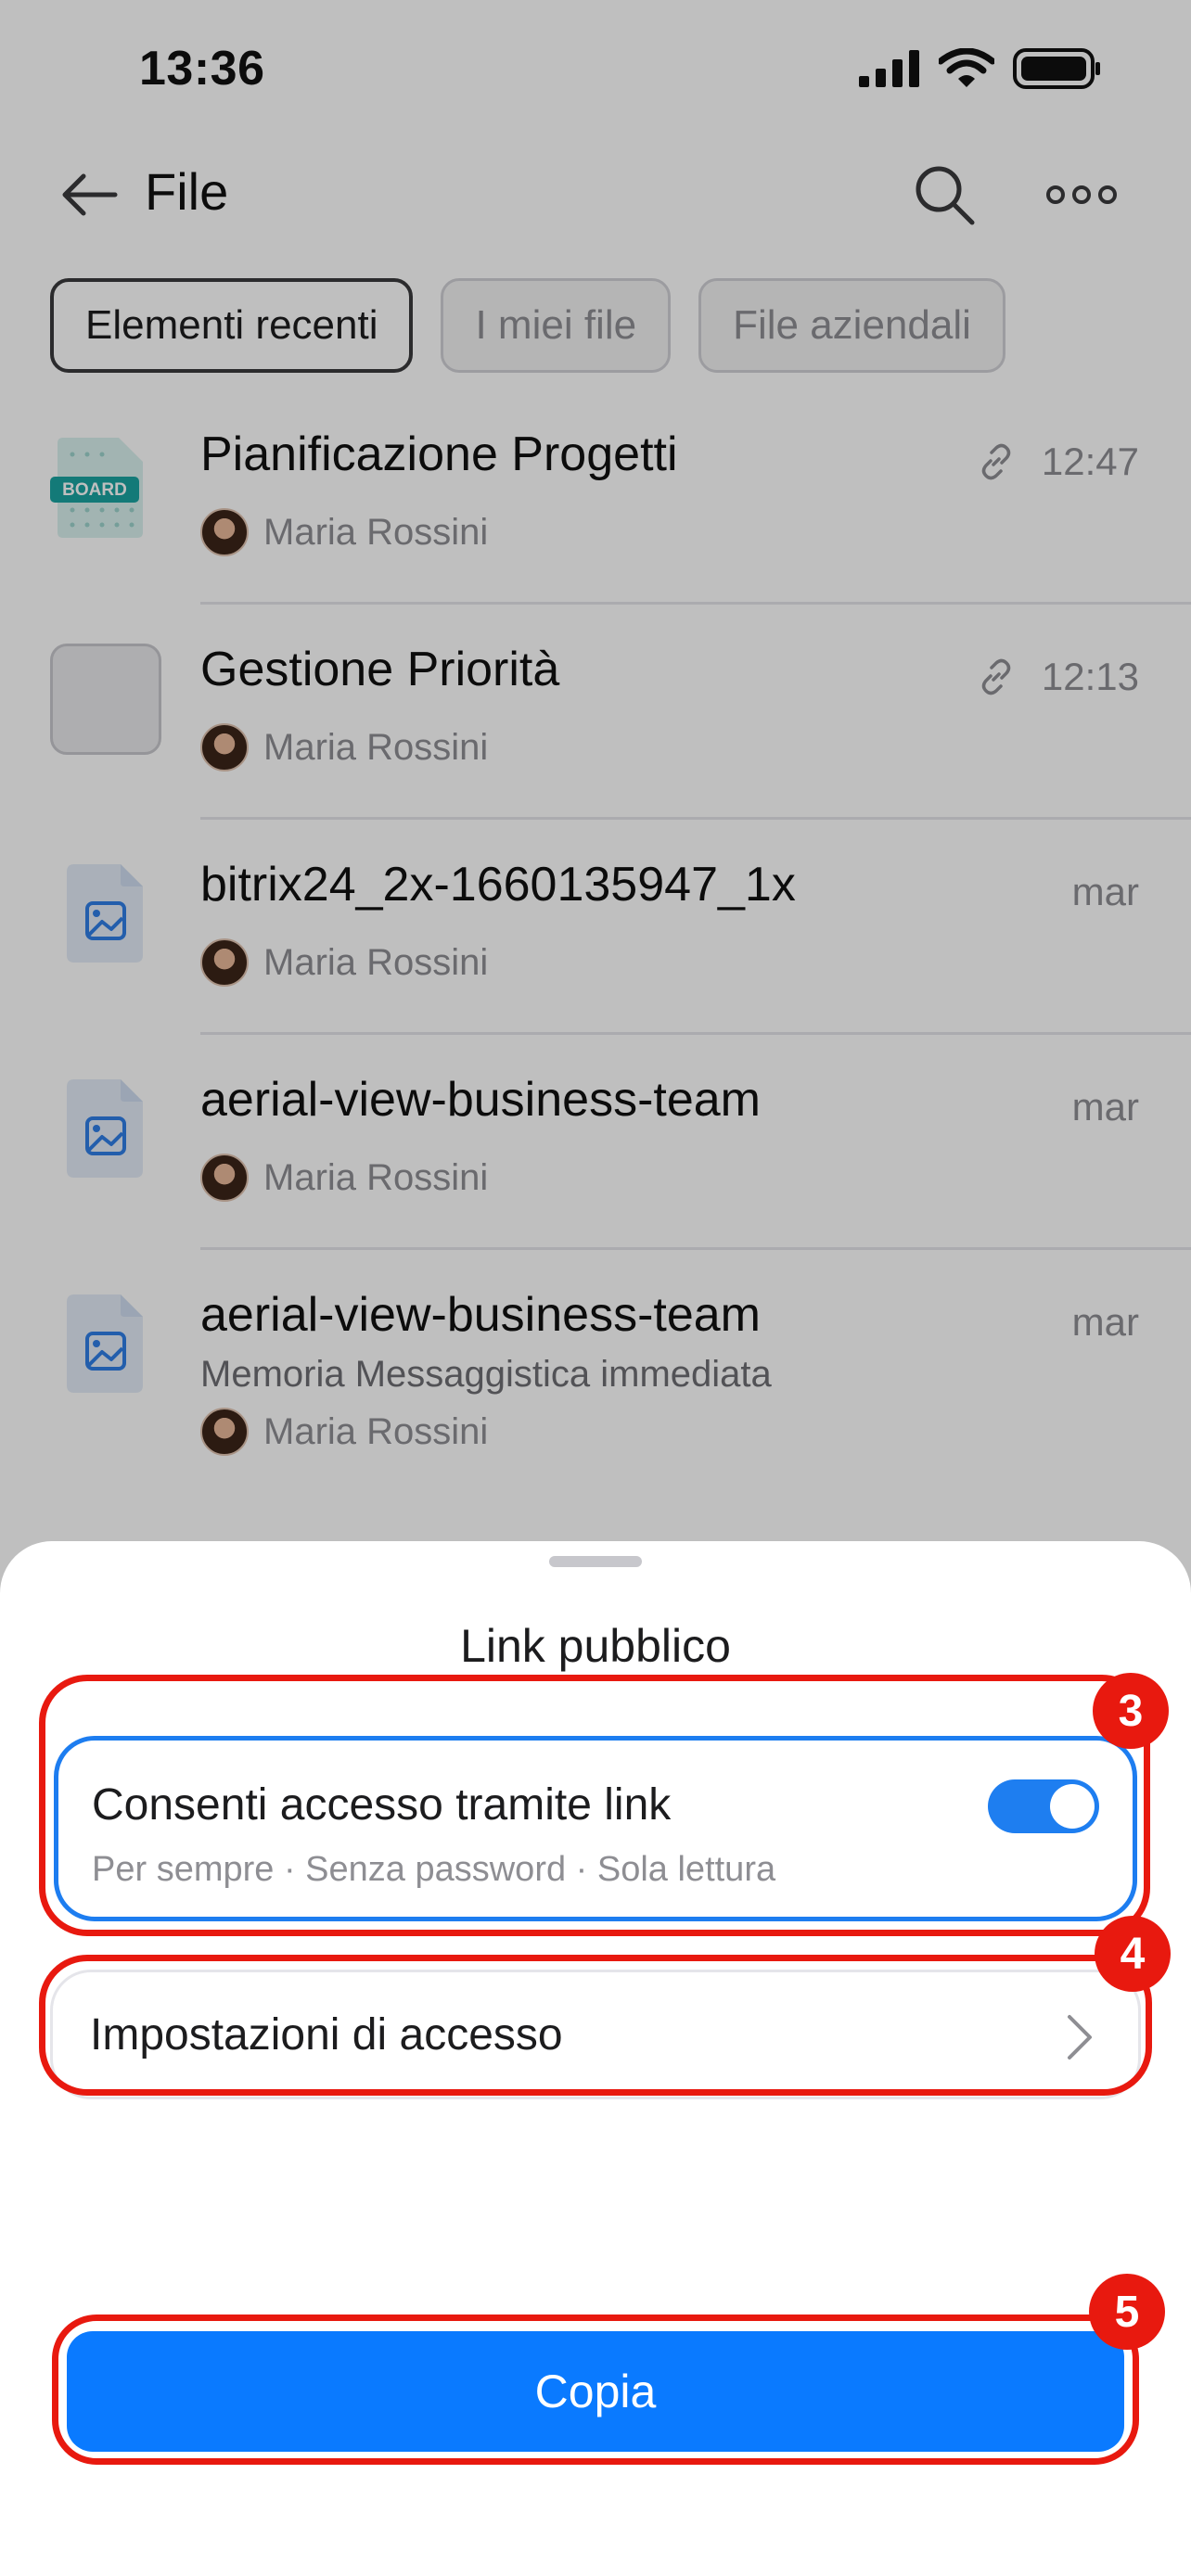 The image size is (1191, 2576). I want to click on access-settings-row: Impostazioni di accesso, so click(595, 2034).